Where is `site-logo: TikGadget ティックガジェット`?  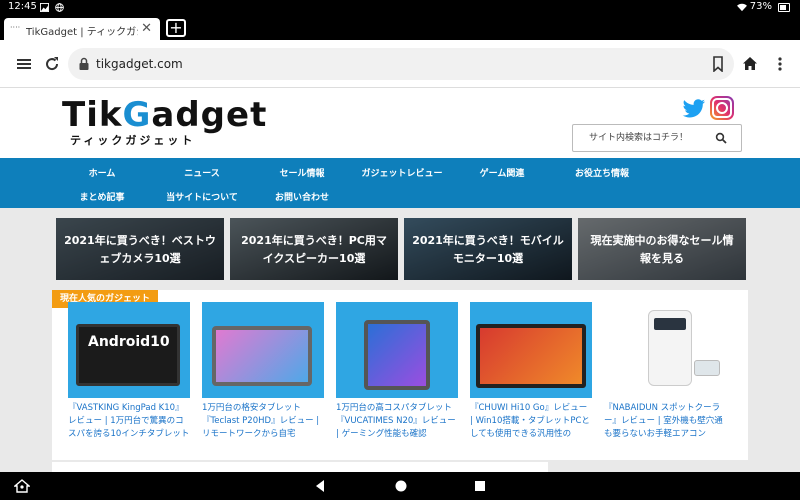 site-logo: TikGadget ティックガジェット is located at coordinates (164, 123).